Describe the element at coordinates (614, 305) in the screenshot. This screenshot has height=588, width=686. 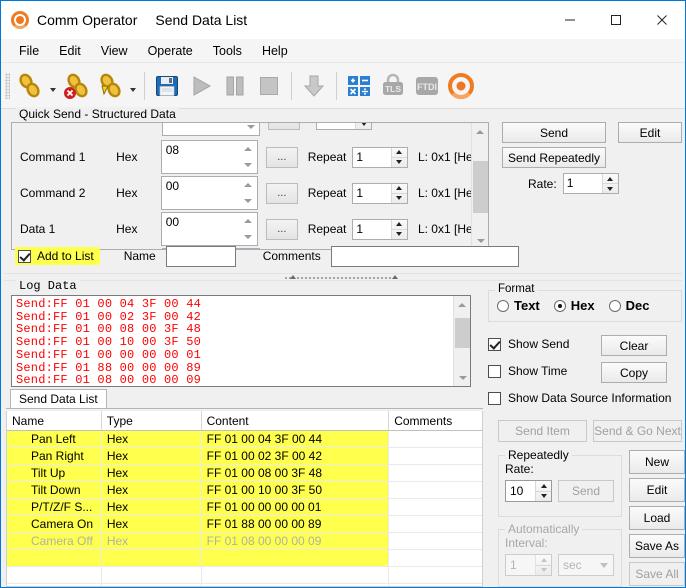
I see `format-radio-dec` at that location.